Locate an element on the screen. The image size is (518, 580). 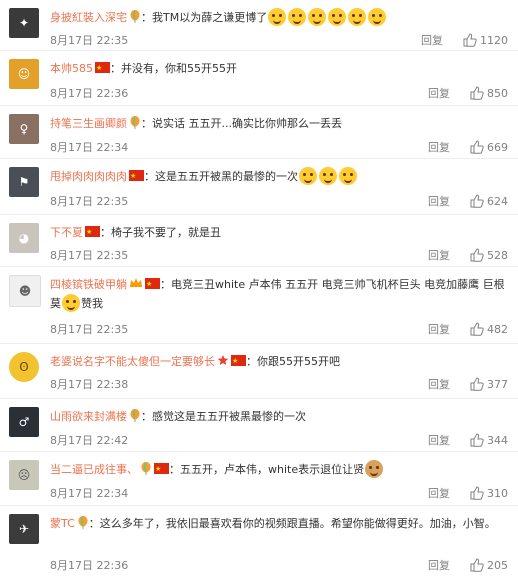
like-button: 1120 is located at coordinates (485, 40).